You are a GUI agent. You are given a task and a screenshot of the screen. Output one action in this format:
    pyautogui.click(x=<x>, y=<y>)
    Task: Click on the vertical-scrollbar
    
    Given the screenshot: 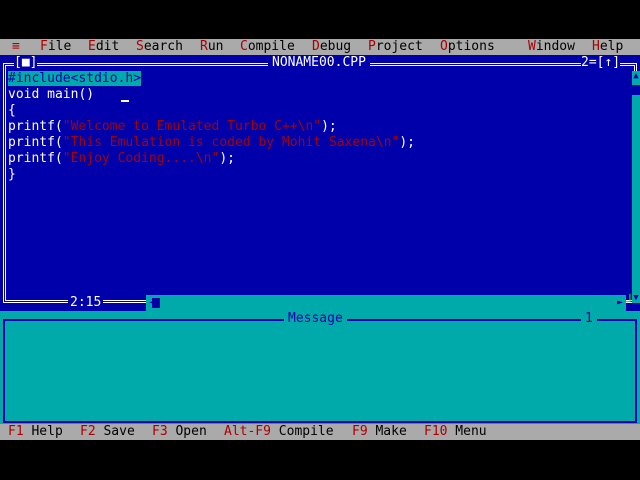 What is the action you would take?
    pyautogui.click(x=636, y=187)
    